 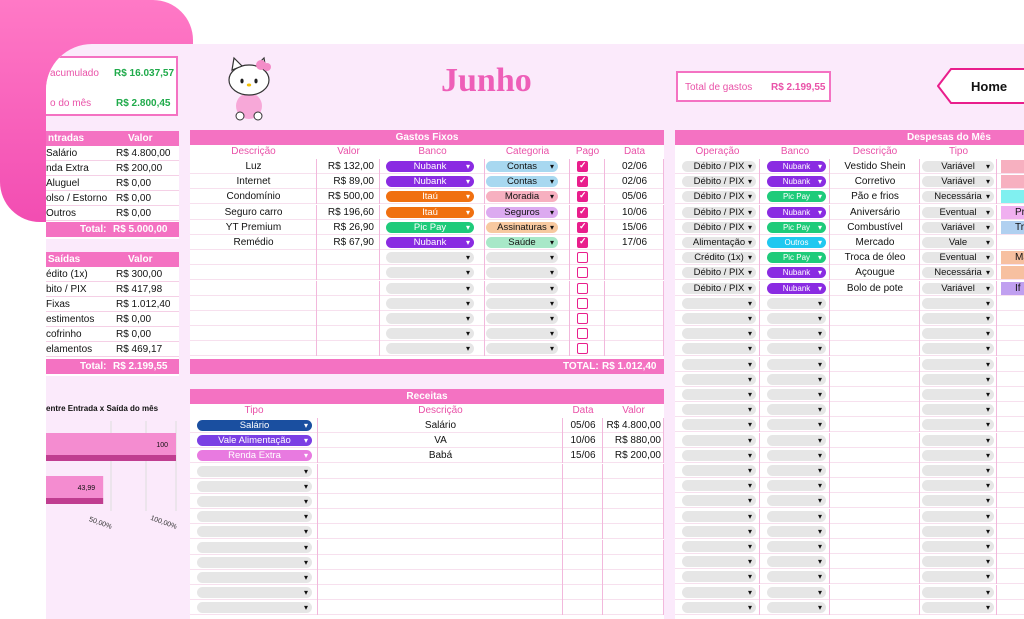 What do you see at coordinates (958, 258) in the screenshot?
I see `tipo-dropdown: Eventual` at bounding box center [958, 258].